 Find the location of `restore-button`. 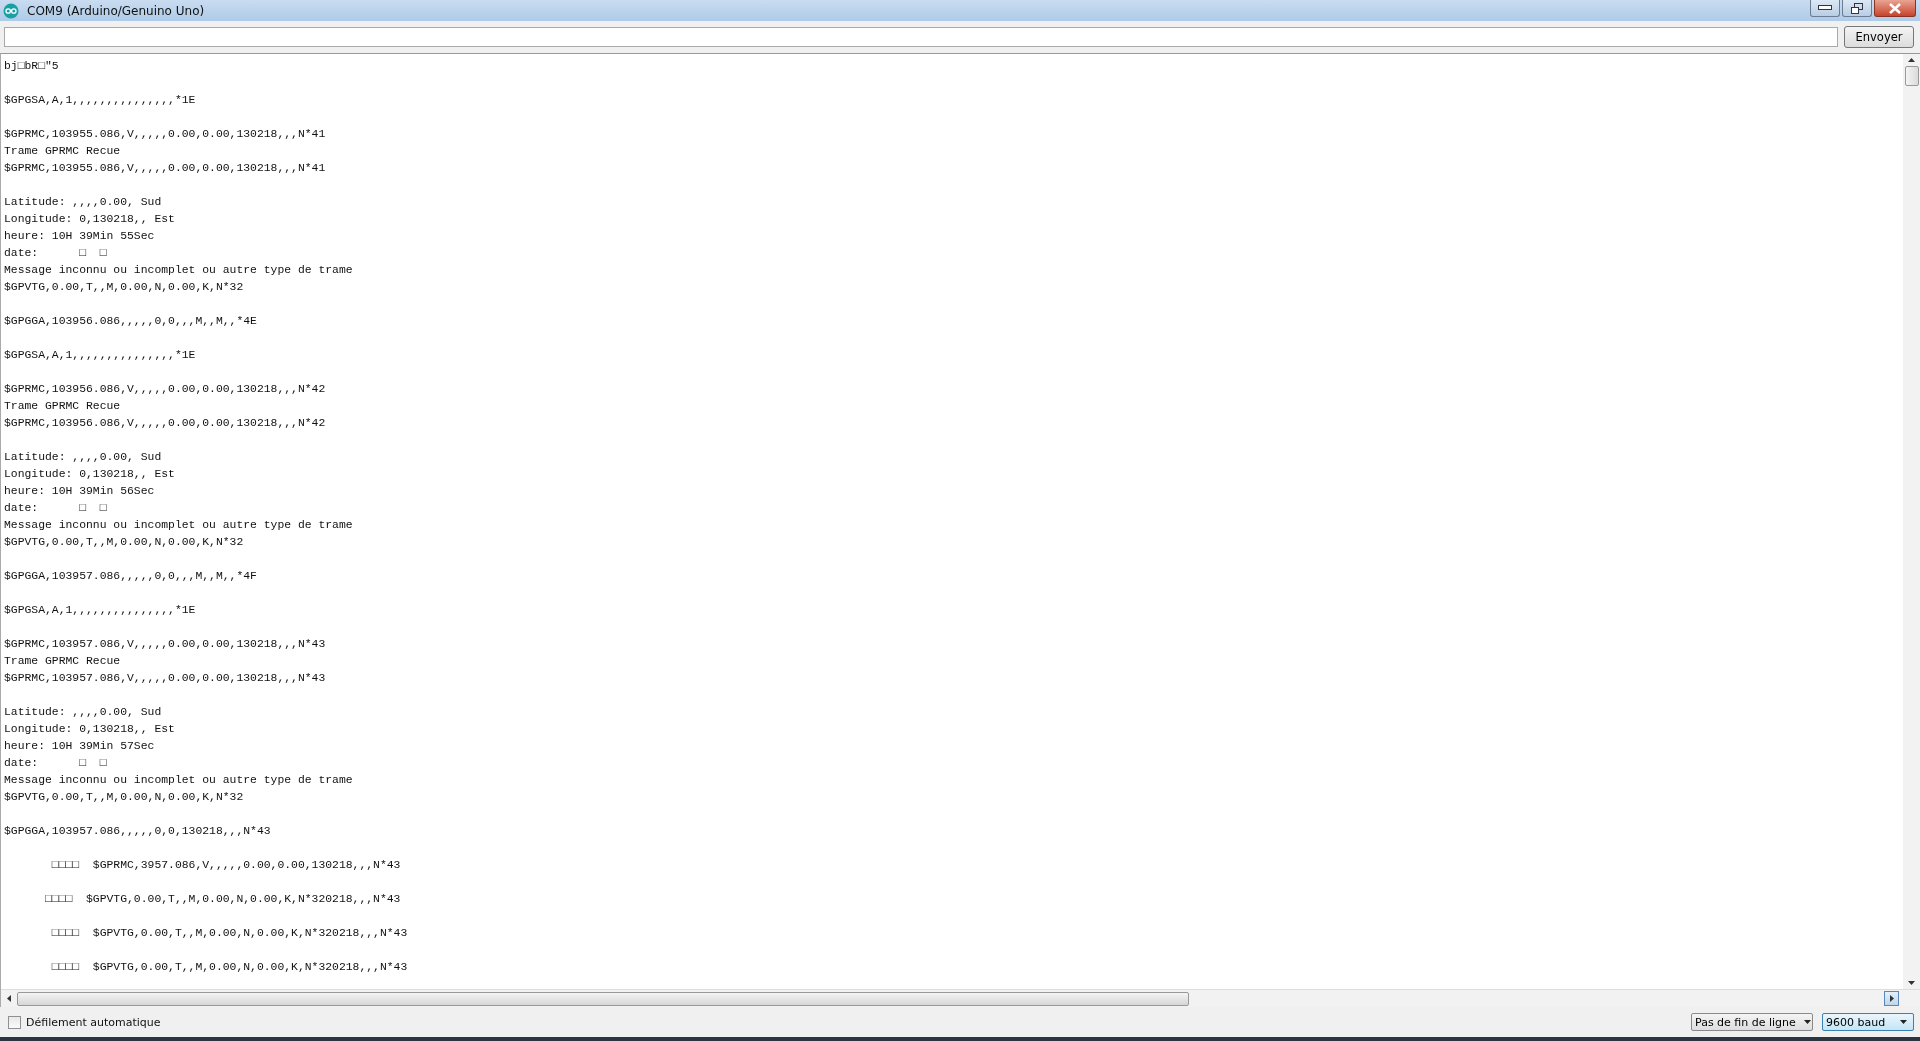

restore-button is located at coordinates (1857, 8).